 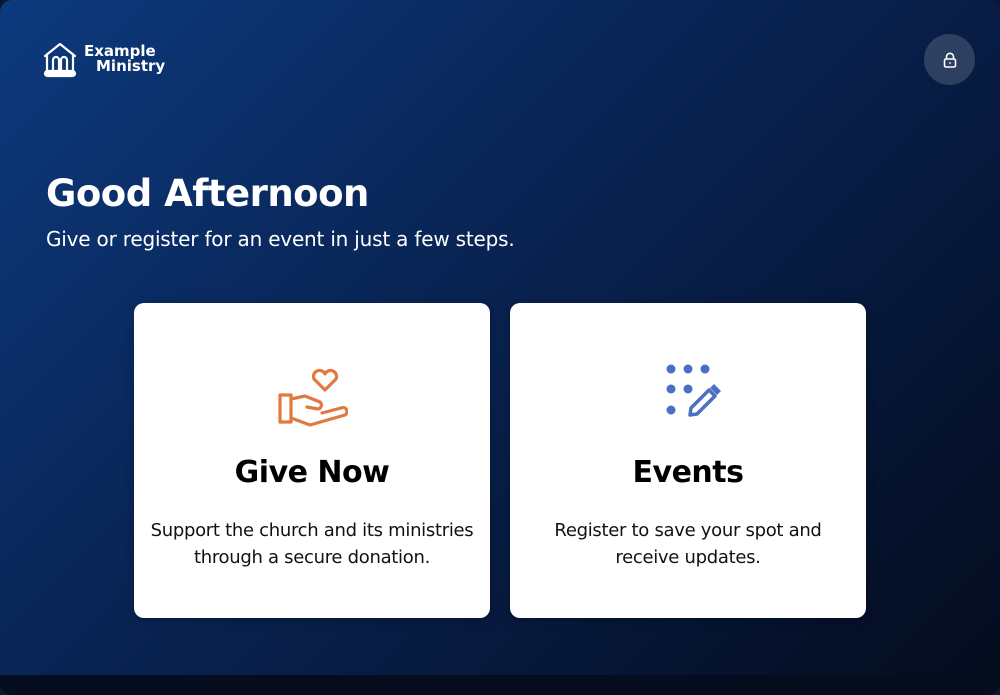 I want to click on greeting-heading: Good Afternoon, so click(x=207, y=193).